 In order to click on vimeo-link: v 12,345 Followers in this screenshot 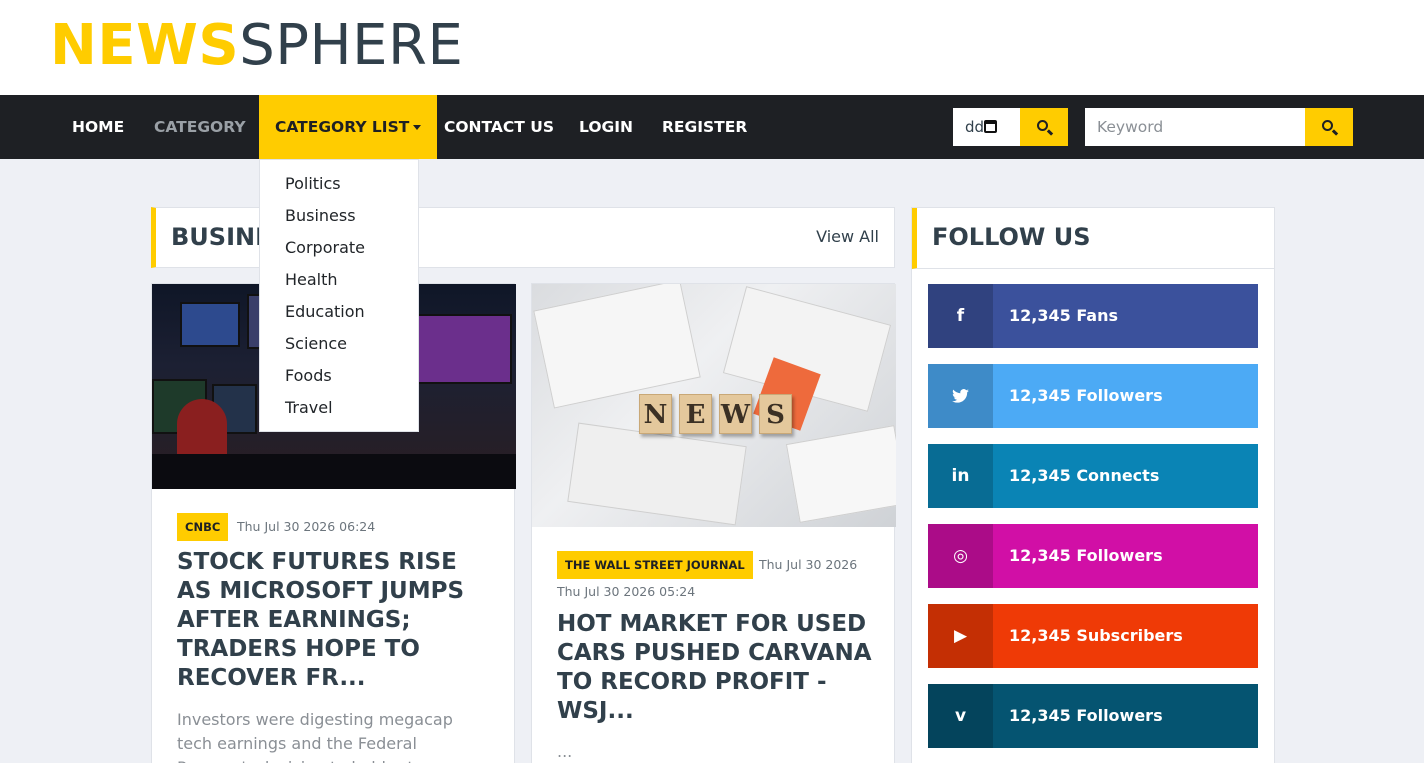, I will do `click(1093, 716)`.